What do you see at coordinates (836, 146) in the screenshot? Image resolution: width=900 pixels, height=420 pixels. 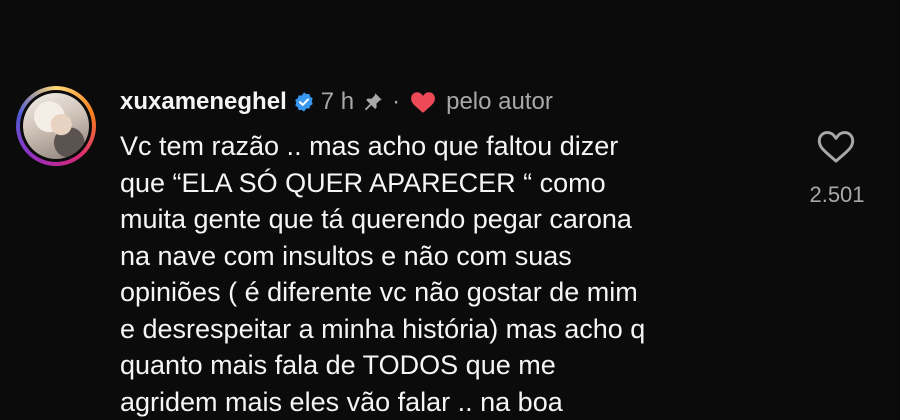 I see `heart-outline-icon` at bounding box center [836, 146].